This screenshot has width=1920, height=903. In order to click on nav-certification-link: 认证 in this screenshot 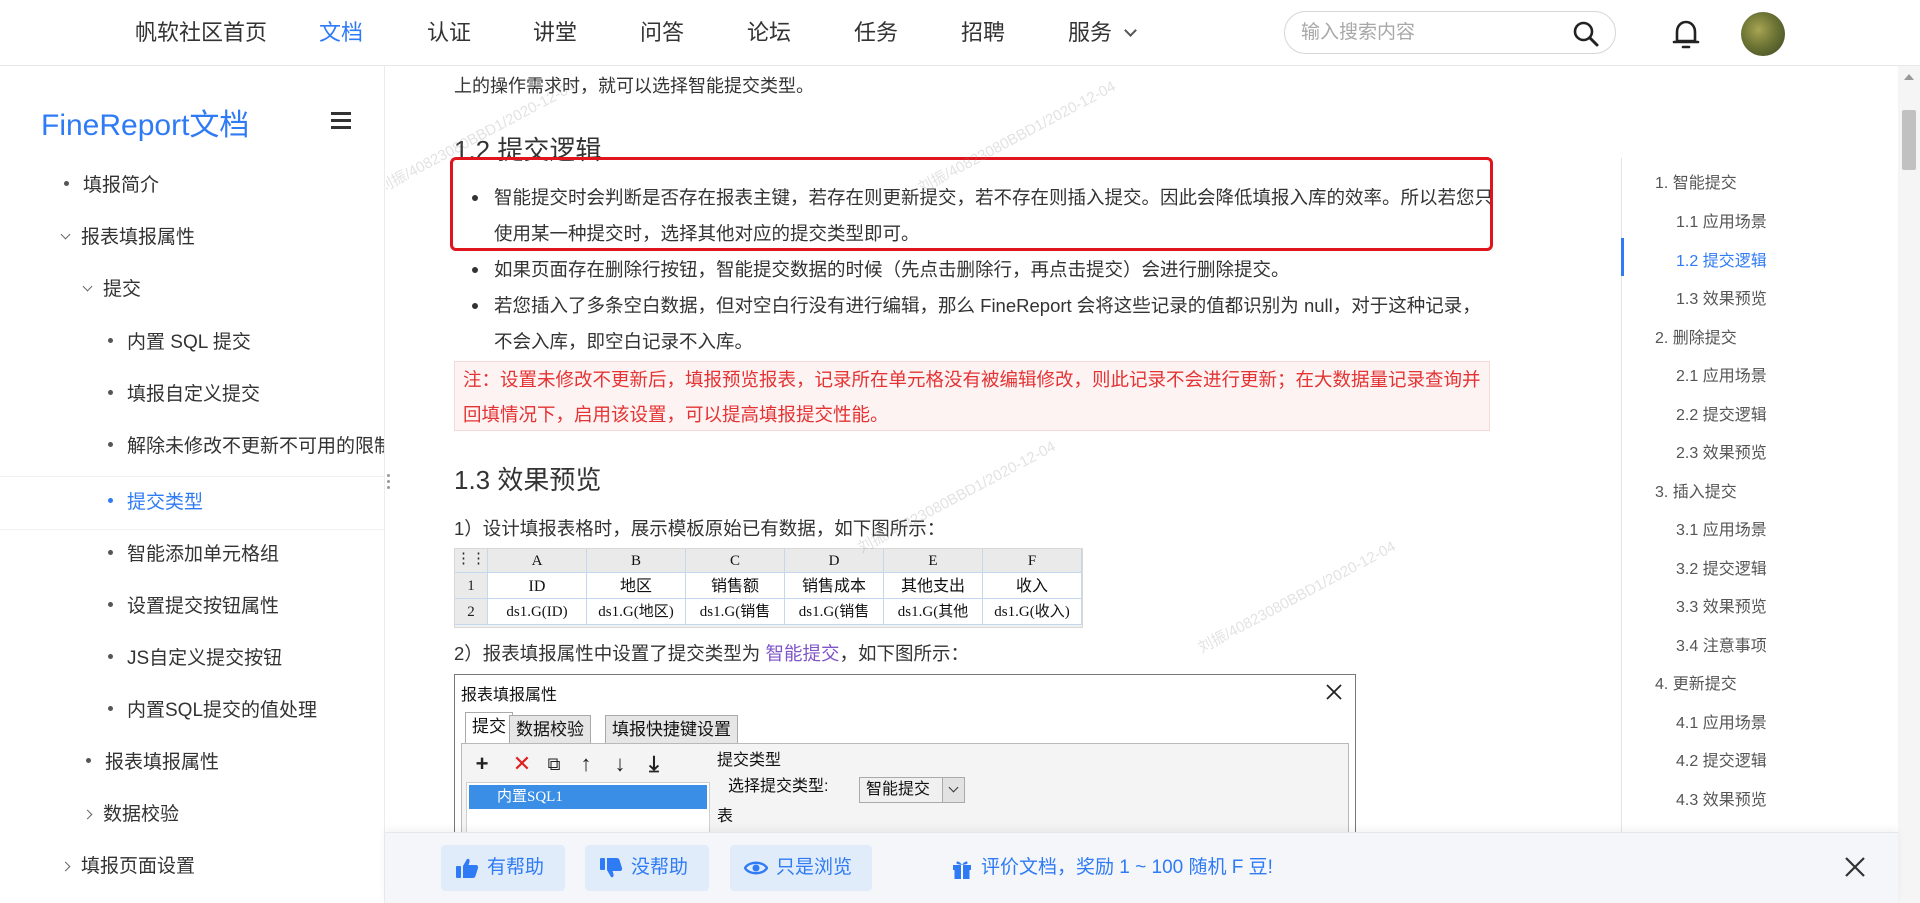, I will do `click(449, 33)`.